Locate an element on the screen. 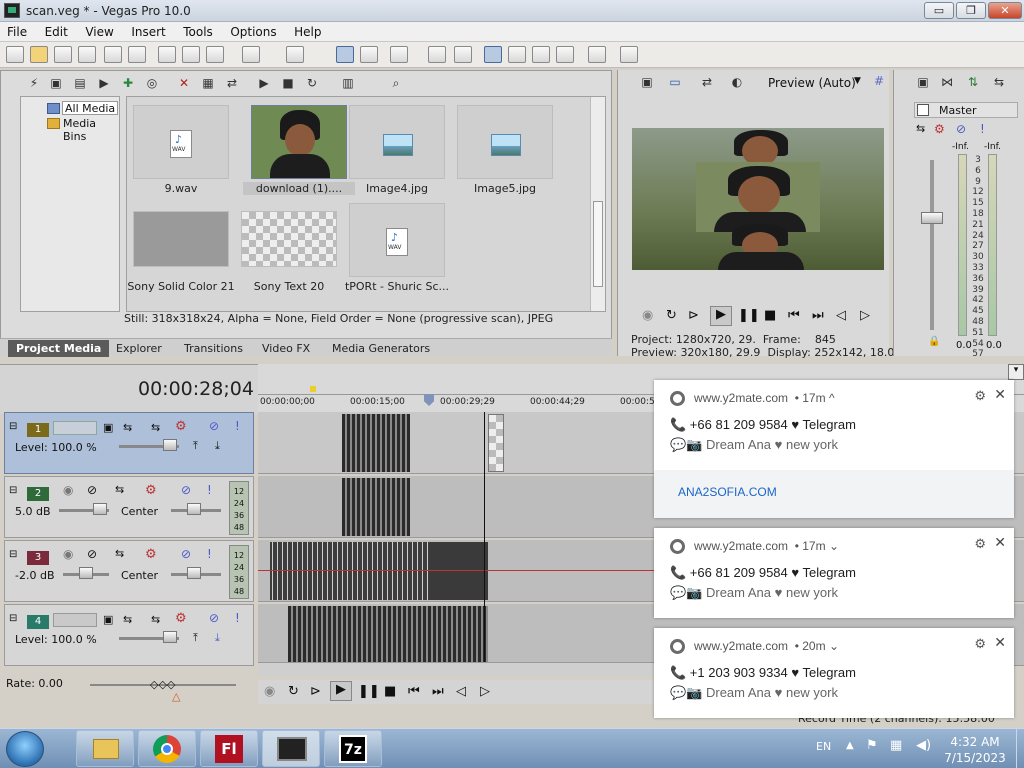 Image resolution: width=1024 pixels, height=768 pixels. delete-icon: ✕ is located at coordinates (184, 83).